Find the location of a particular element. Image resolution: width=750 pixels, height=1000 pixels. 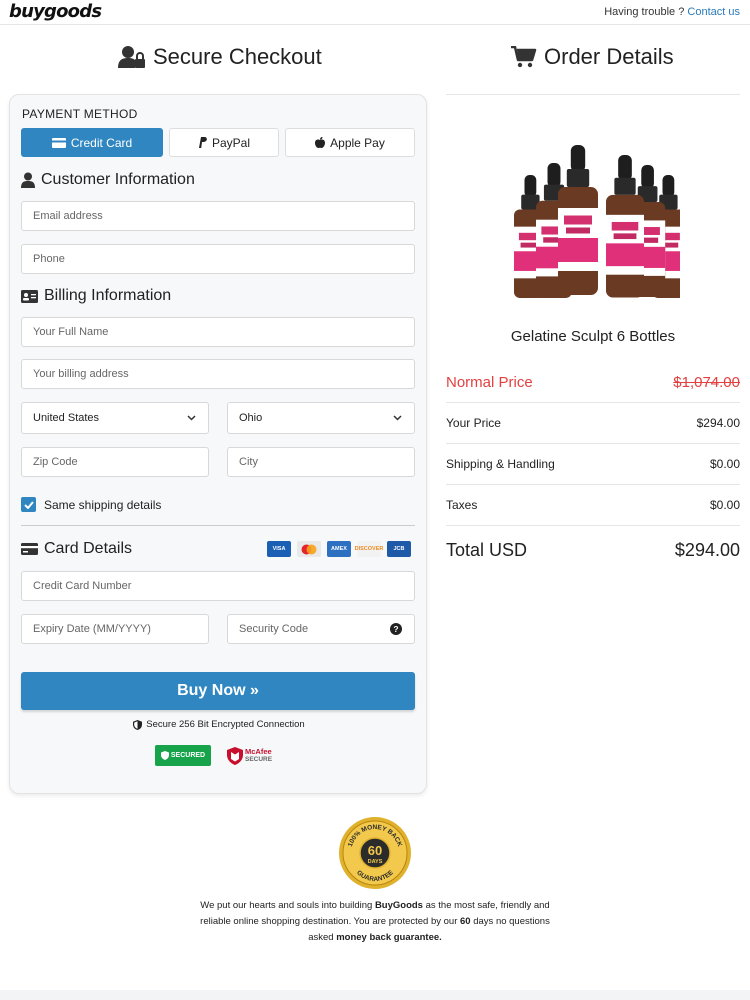

section-divider is located at coordinates (218, 525).